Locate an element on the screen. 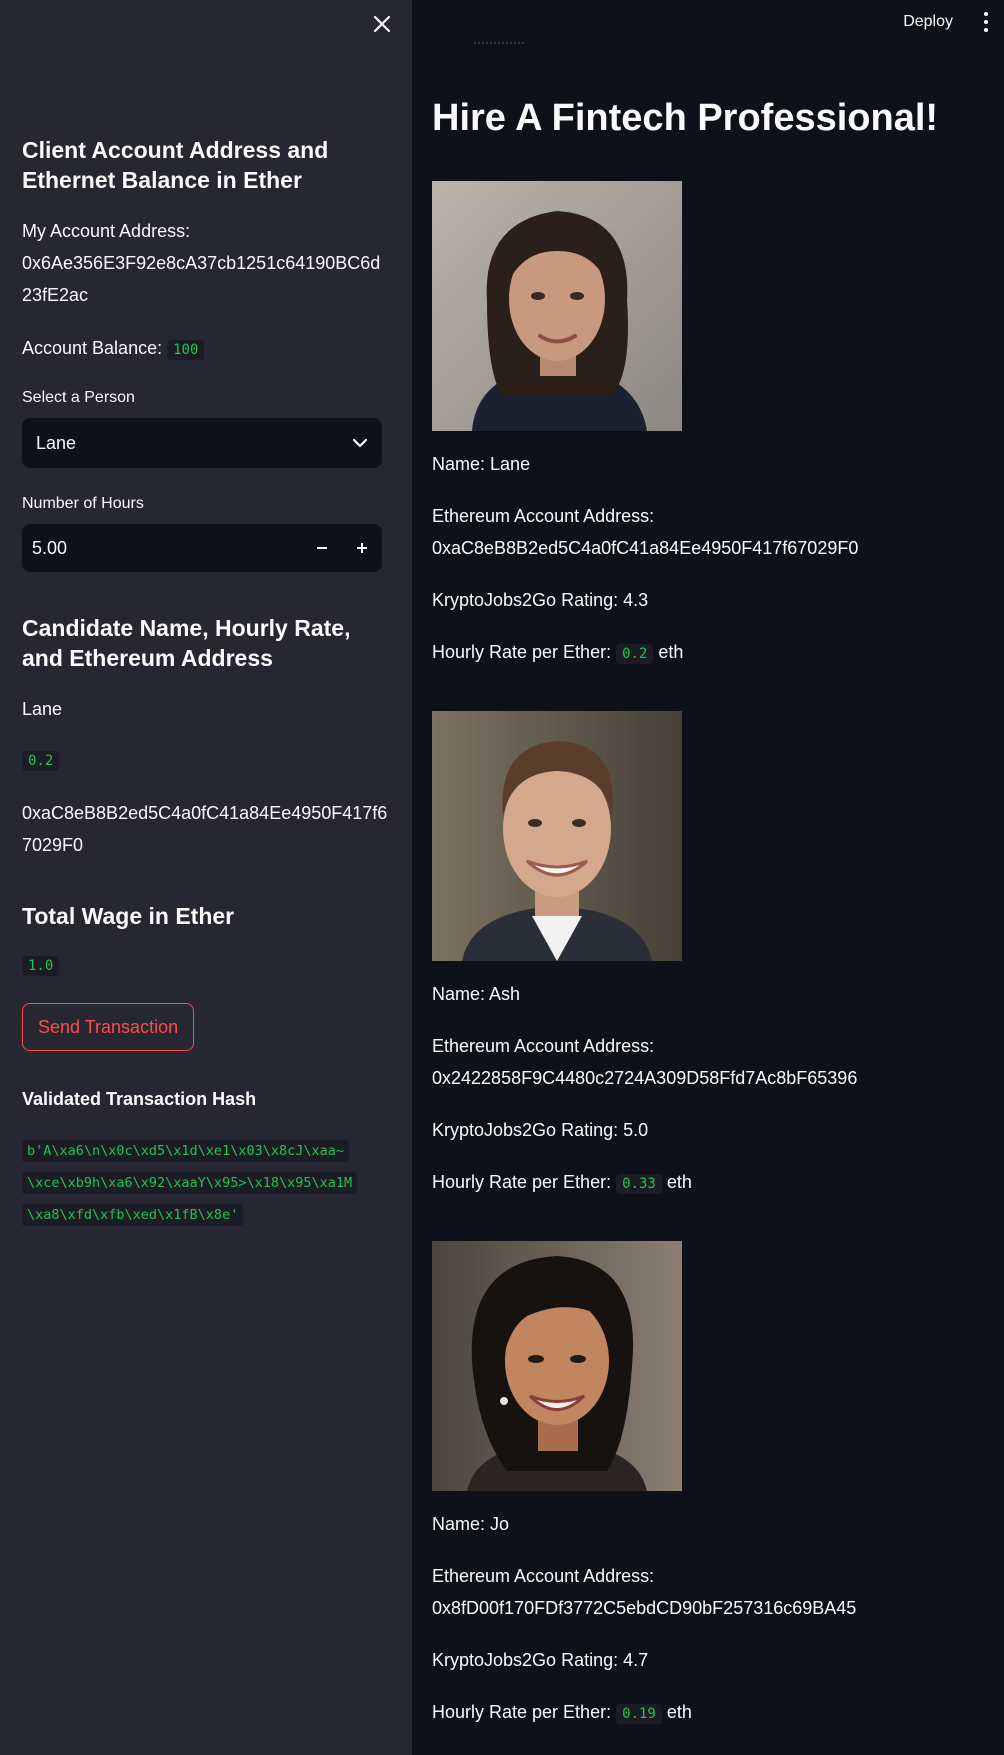 The width and height of the screenshot is (1004, 1755). select-person-value: Lane is located at coordinates (56, 442).